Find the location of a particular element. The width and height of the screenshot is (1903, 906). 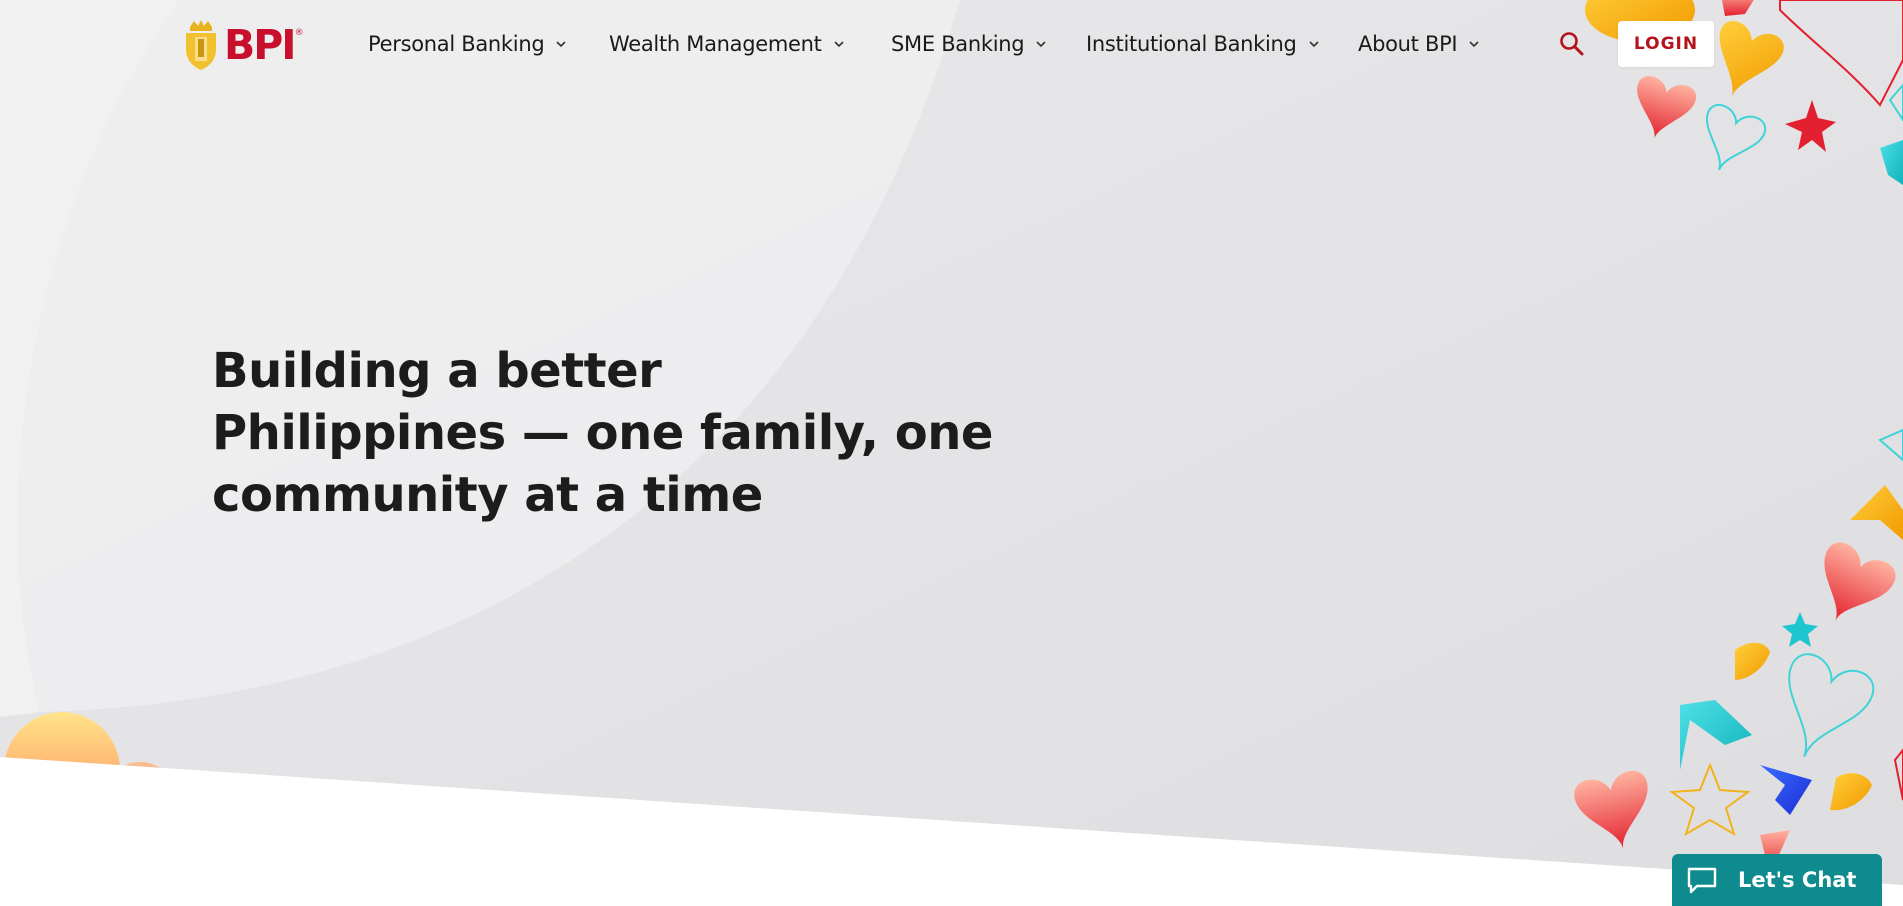

headline-line: Philippines — one family, one is located at coordinates (602, 433).